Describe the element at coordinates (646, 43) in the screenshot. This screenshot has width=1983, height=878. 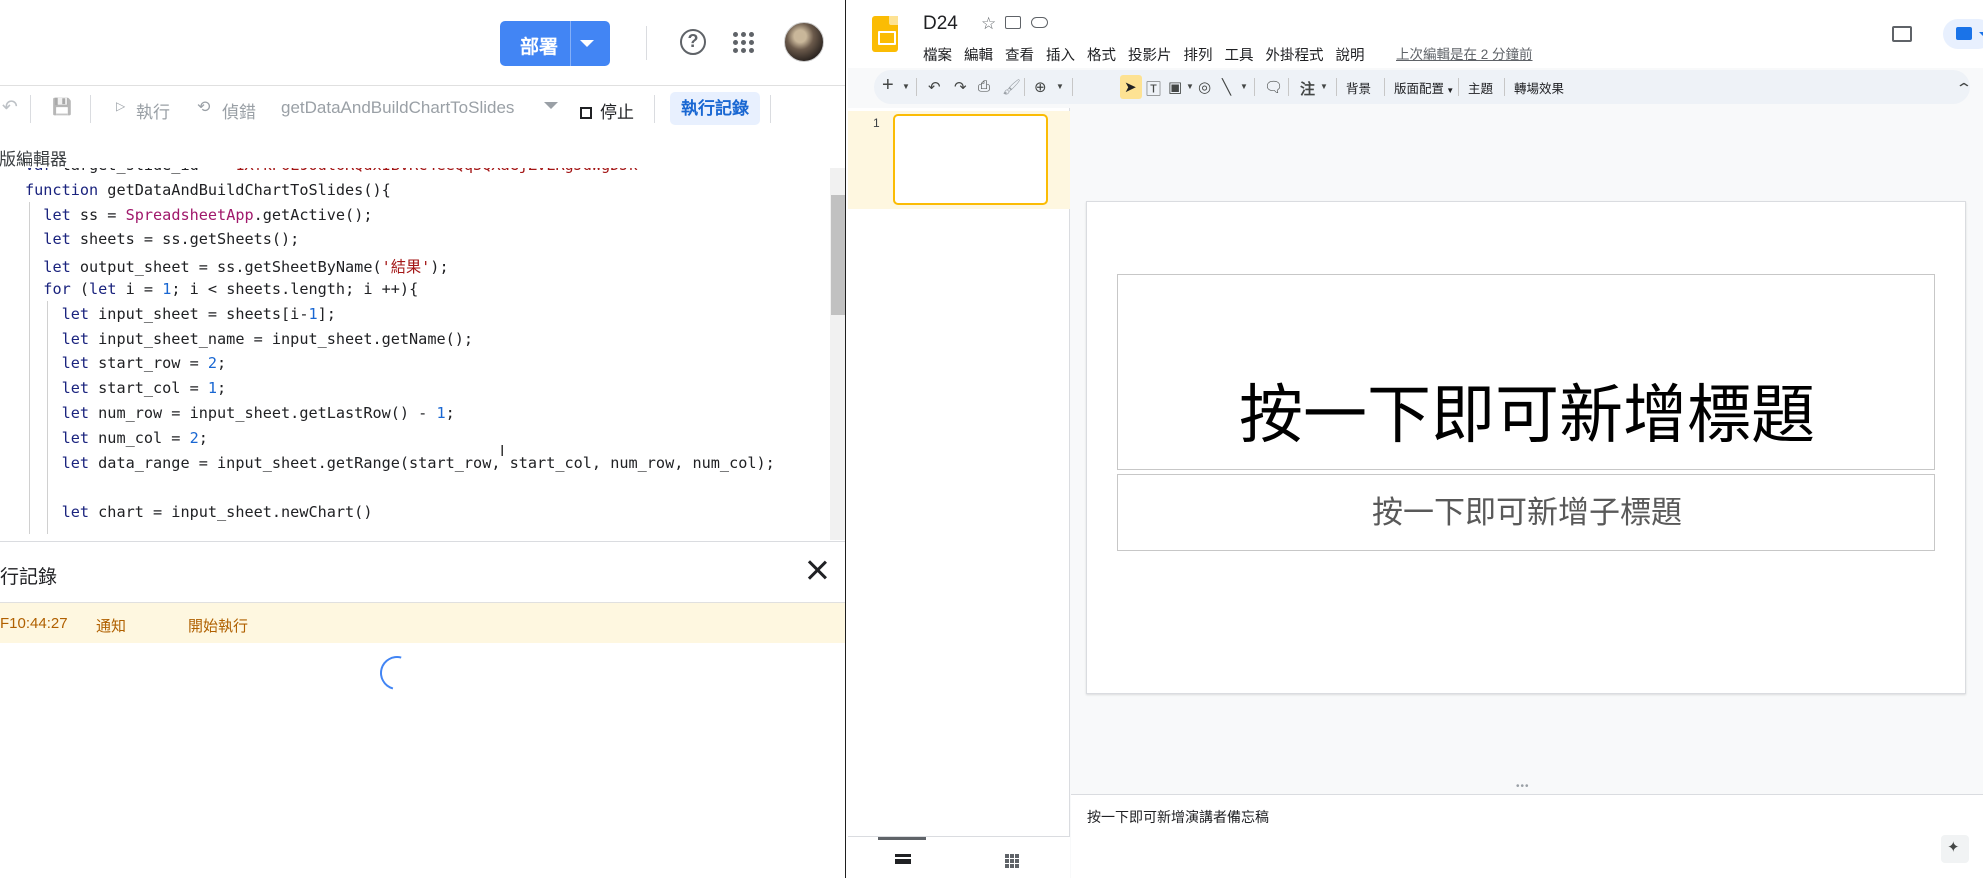
I see `header-divider` at that location.